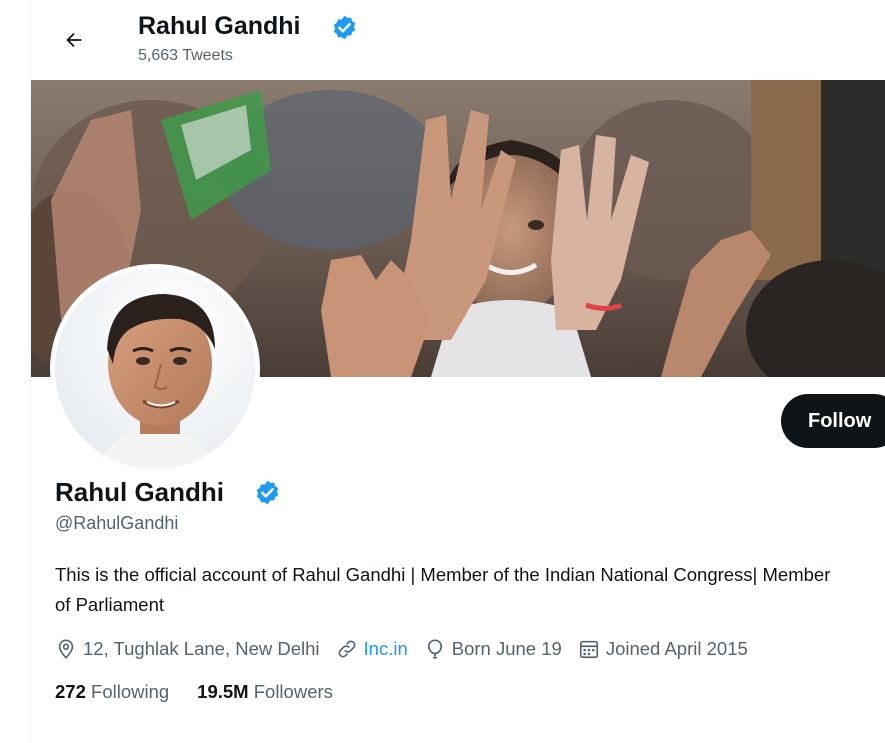 This screenshot has width=885, height=743. What do you see at coordinates (833, 421) in the screenshot?
I see `follow-button: Follow` at bounding box center [833, 421].